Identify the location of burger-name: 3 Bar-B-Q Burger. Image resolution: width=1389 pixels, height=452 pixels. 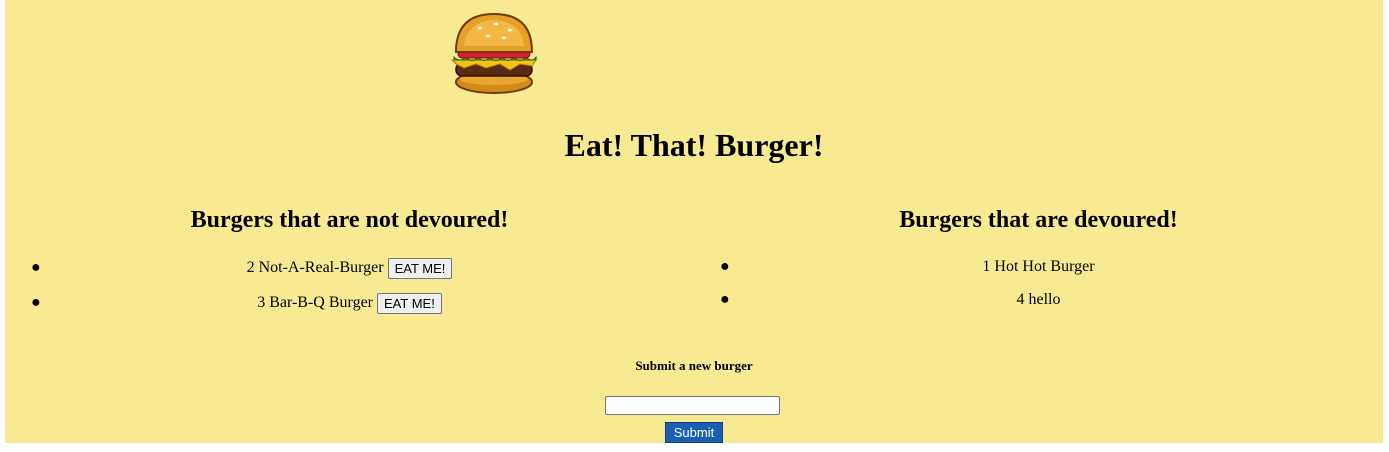
(315, 302).